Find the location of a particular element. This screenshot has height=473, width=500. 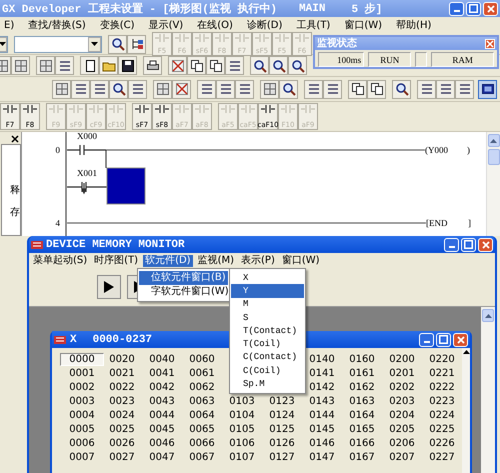

device-cell: 0200 is located at coordinates (402, 359).